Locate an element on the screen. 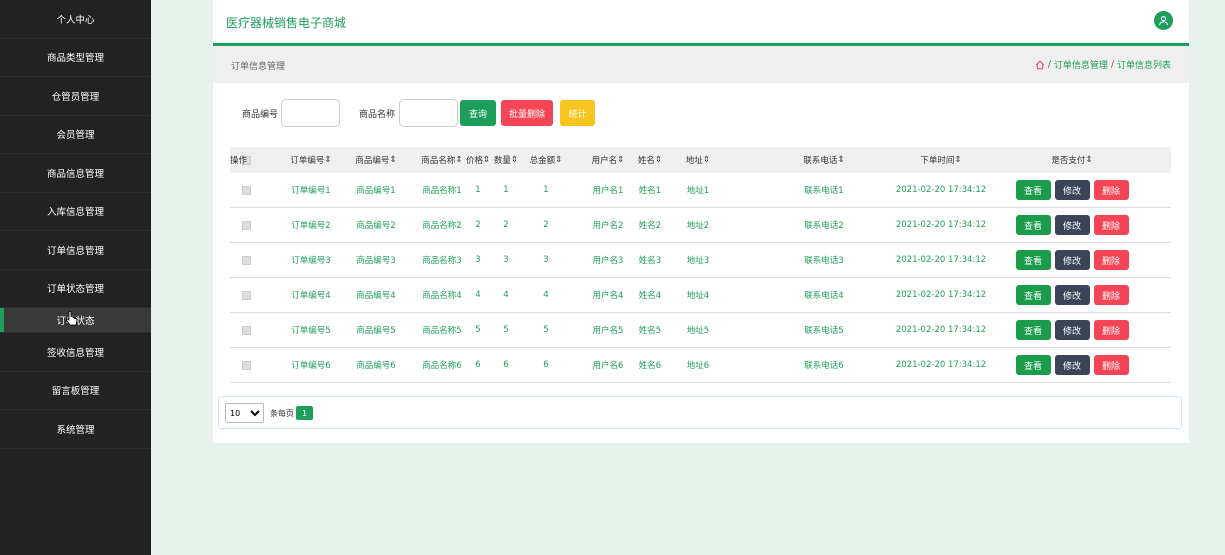 The image size is (1225, 555). cell-total: 2 is located at coordinates (546, 225).